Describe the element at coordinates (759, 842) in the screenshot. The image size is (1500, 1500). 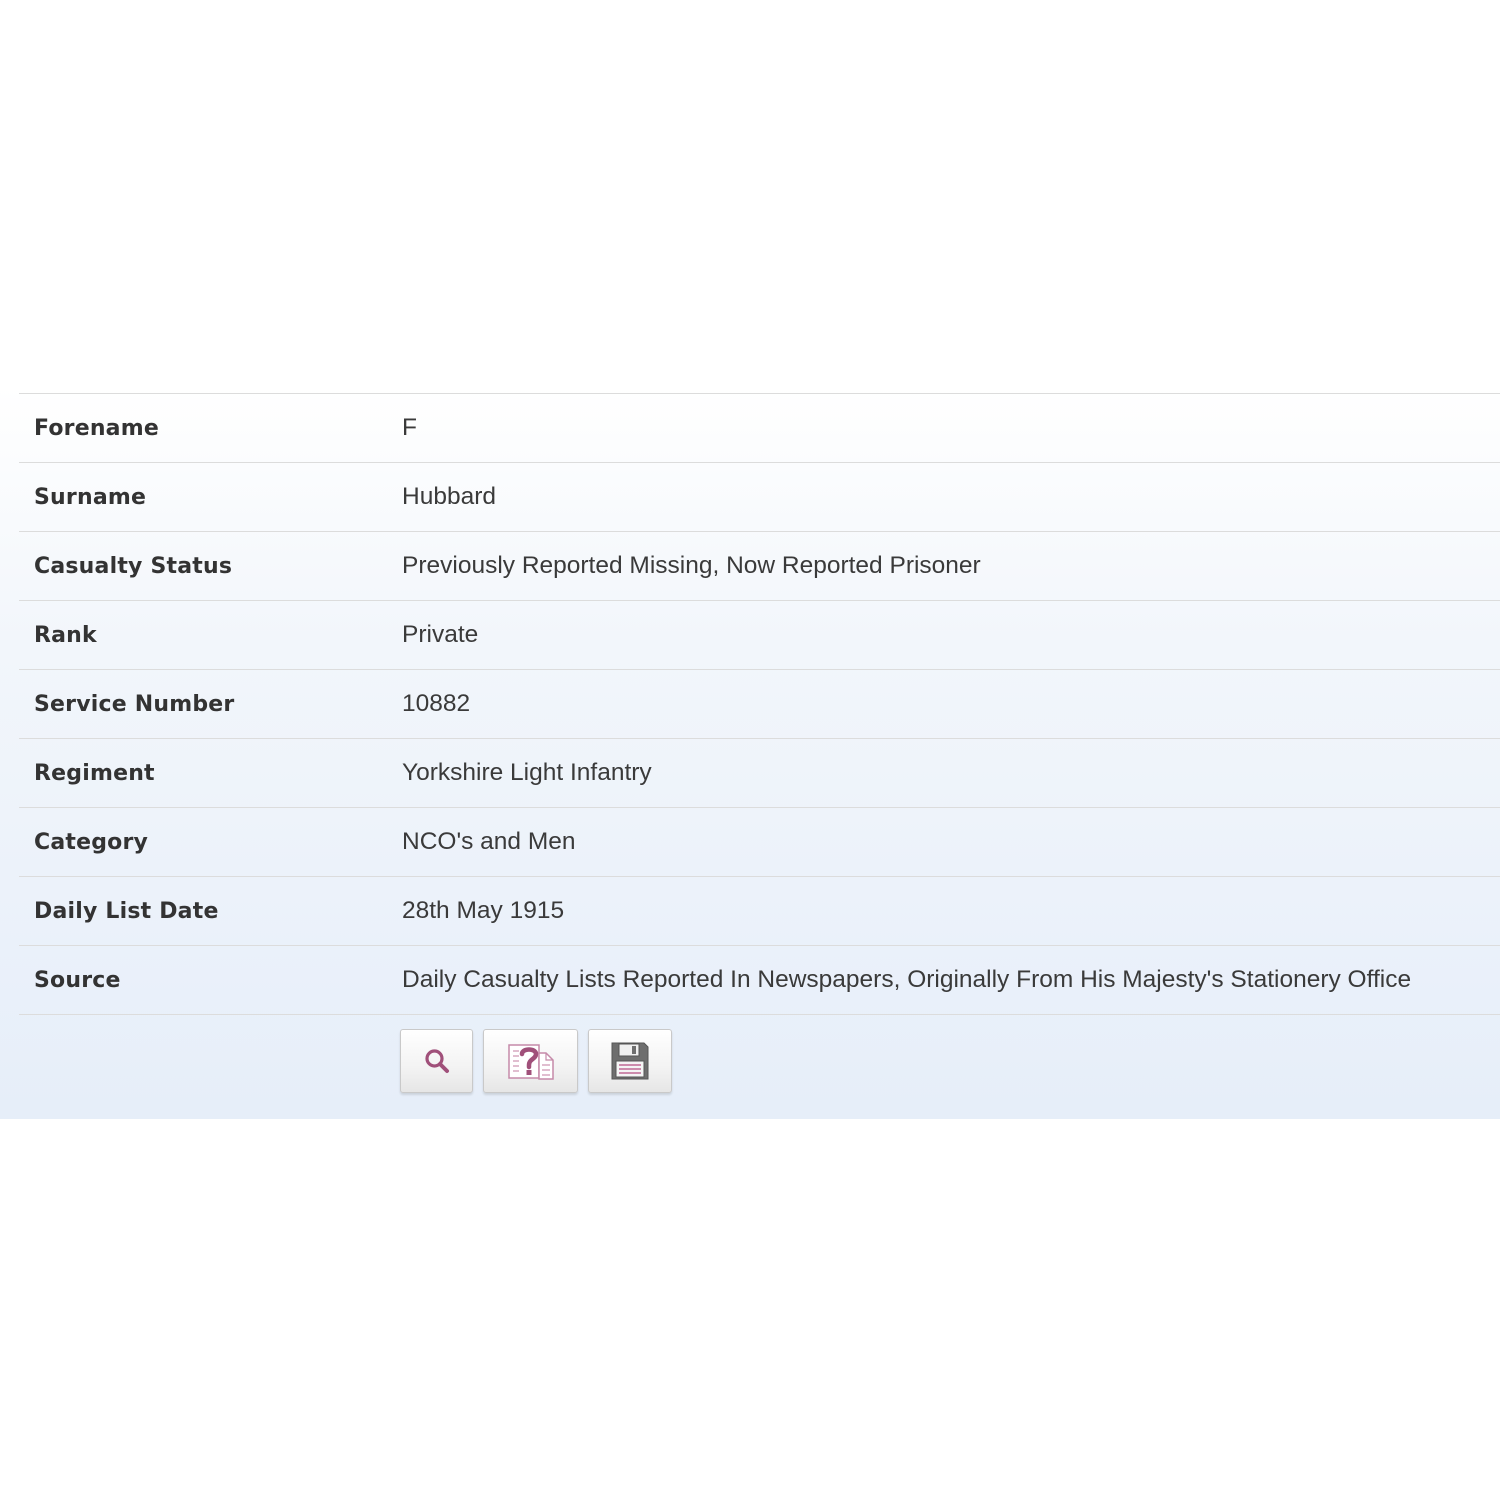
I see `record-row-category: Category NCO's and Men` at that location.